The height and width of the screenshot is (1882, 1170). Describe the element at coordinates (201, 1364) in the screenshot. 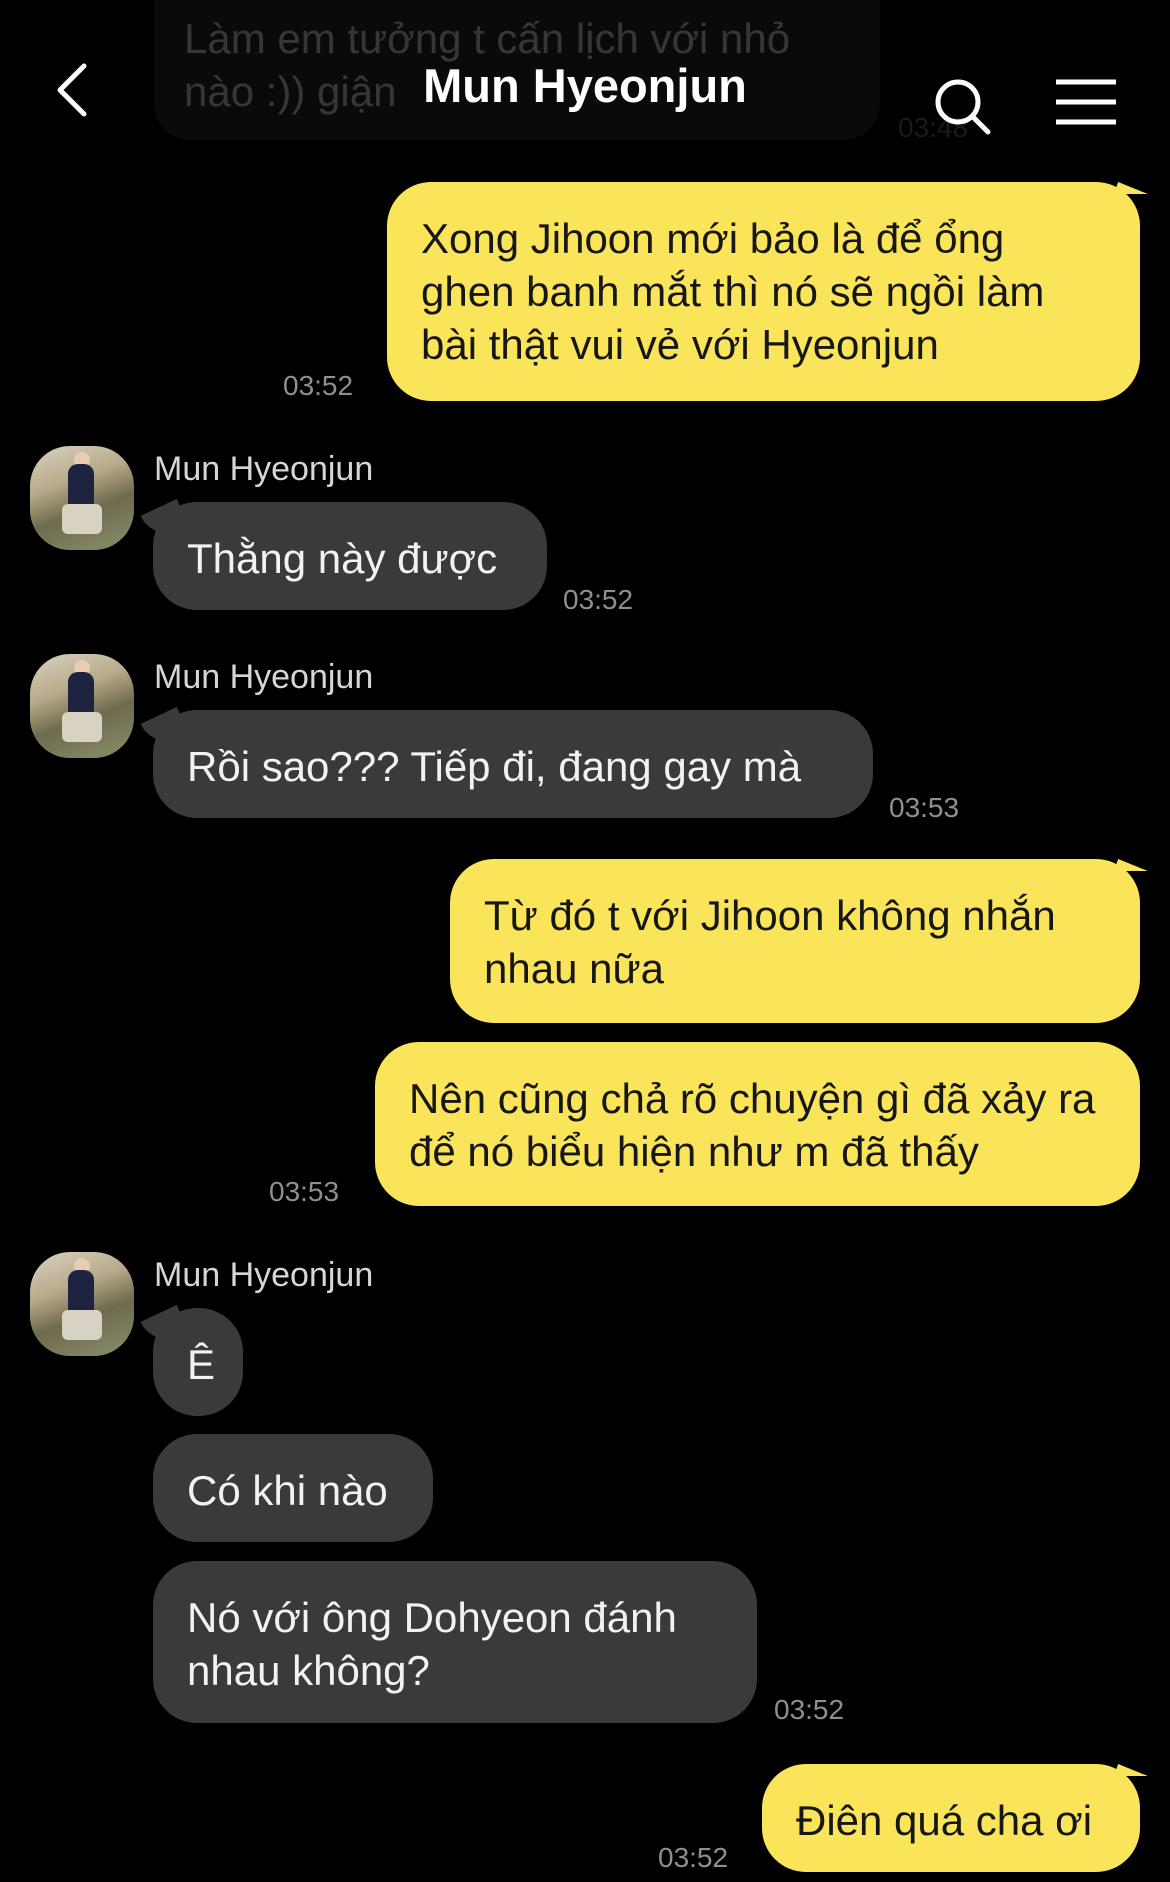

I see `message-text: Ê` at that location.